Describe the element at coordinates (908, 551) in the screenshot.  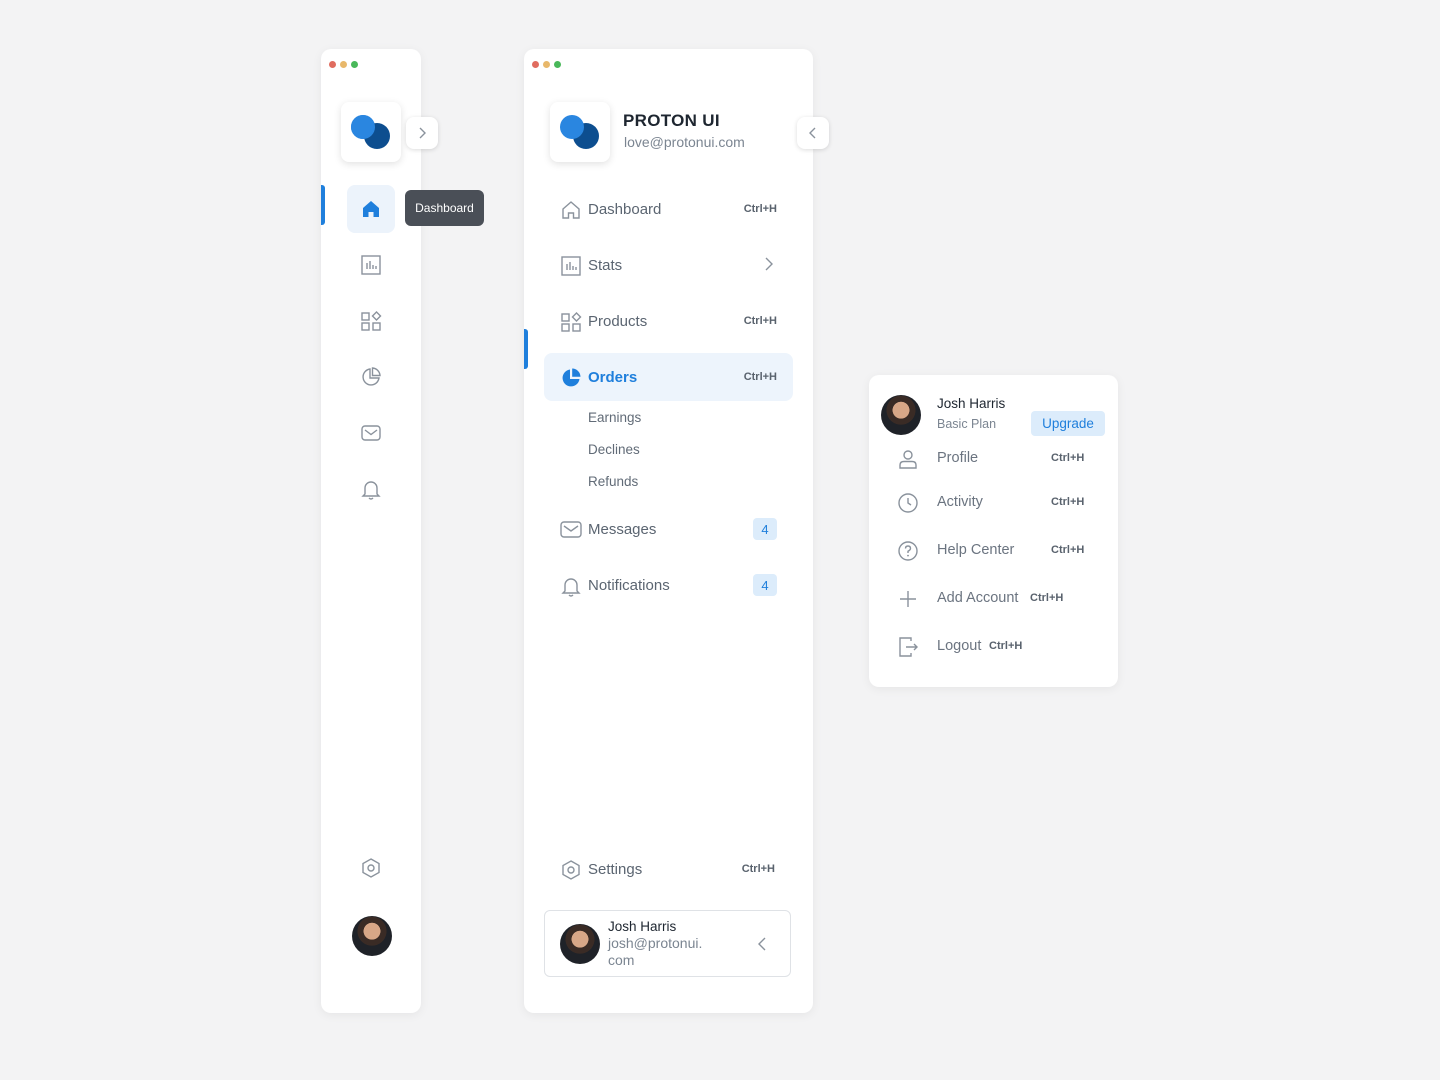
I see `help-icon` at that location.